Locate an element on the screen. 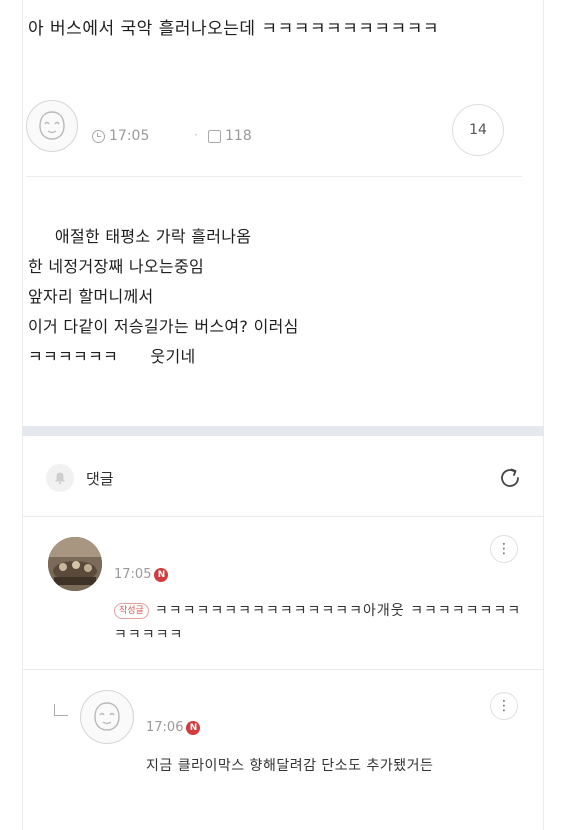 Image resolution: width=582 pixels, height=830 pixels. post-body-line: 앞자리 할머니께서 is located at coordinates (91, 296).